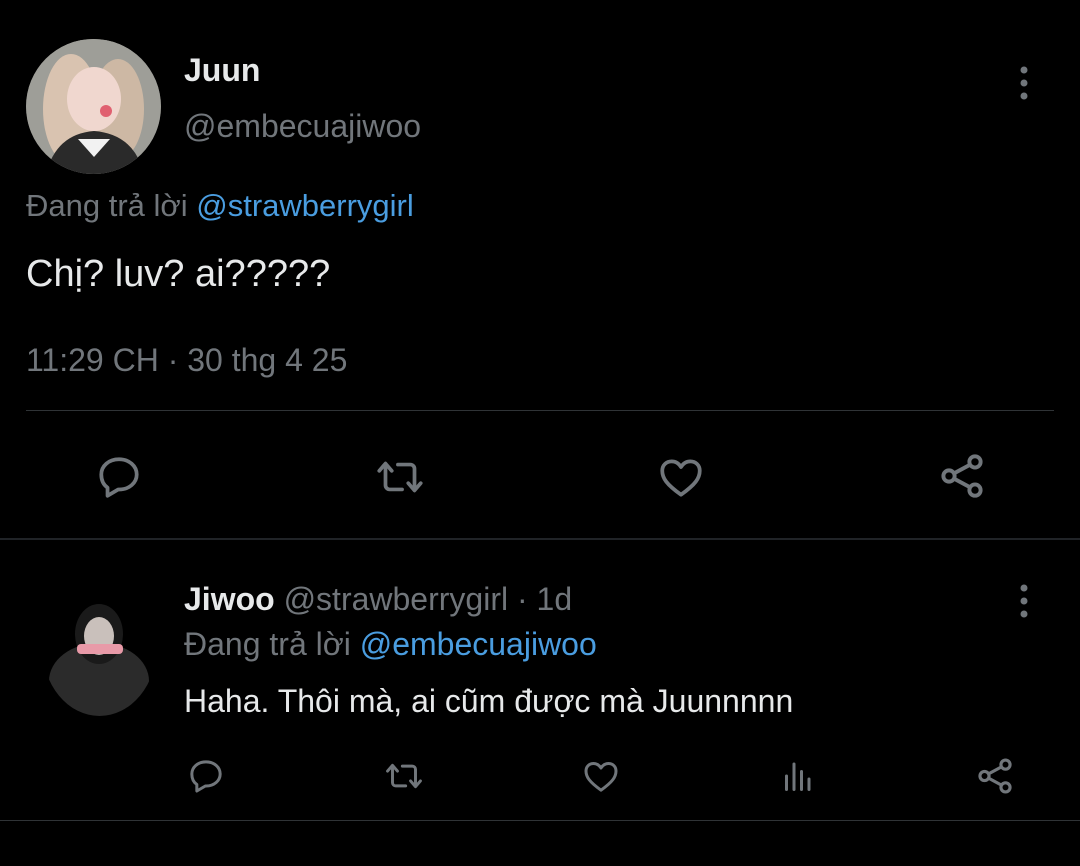  I want to click on tweet-header: Jiwoo @strawberrygirl · 1d, so click(378, 599).